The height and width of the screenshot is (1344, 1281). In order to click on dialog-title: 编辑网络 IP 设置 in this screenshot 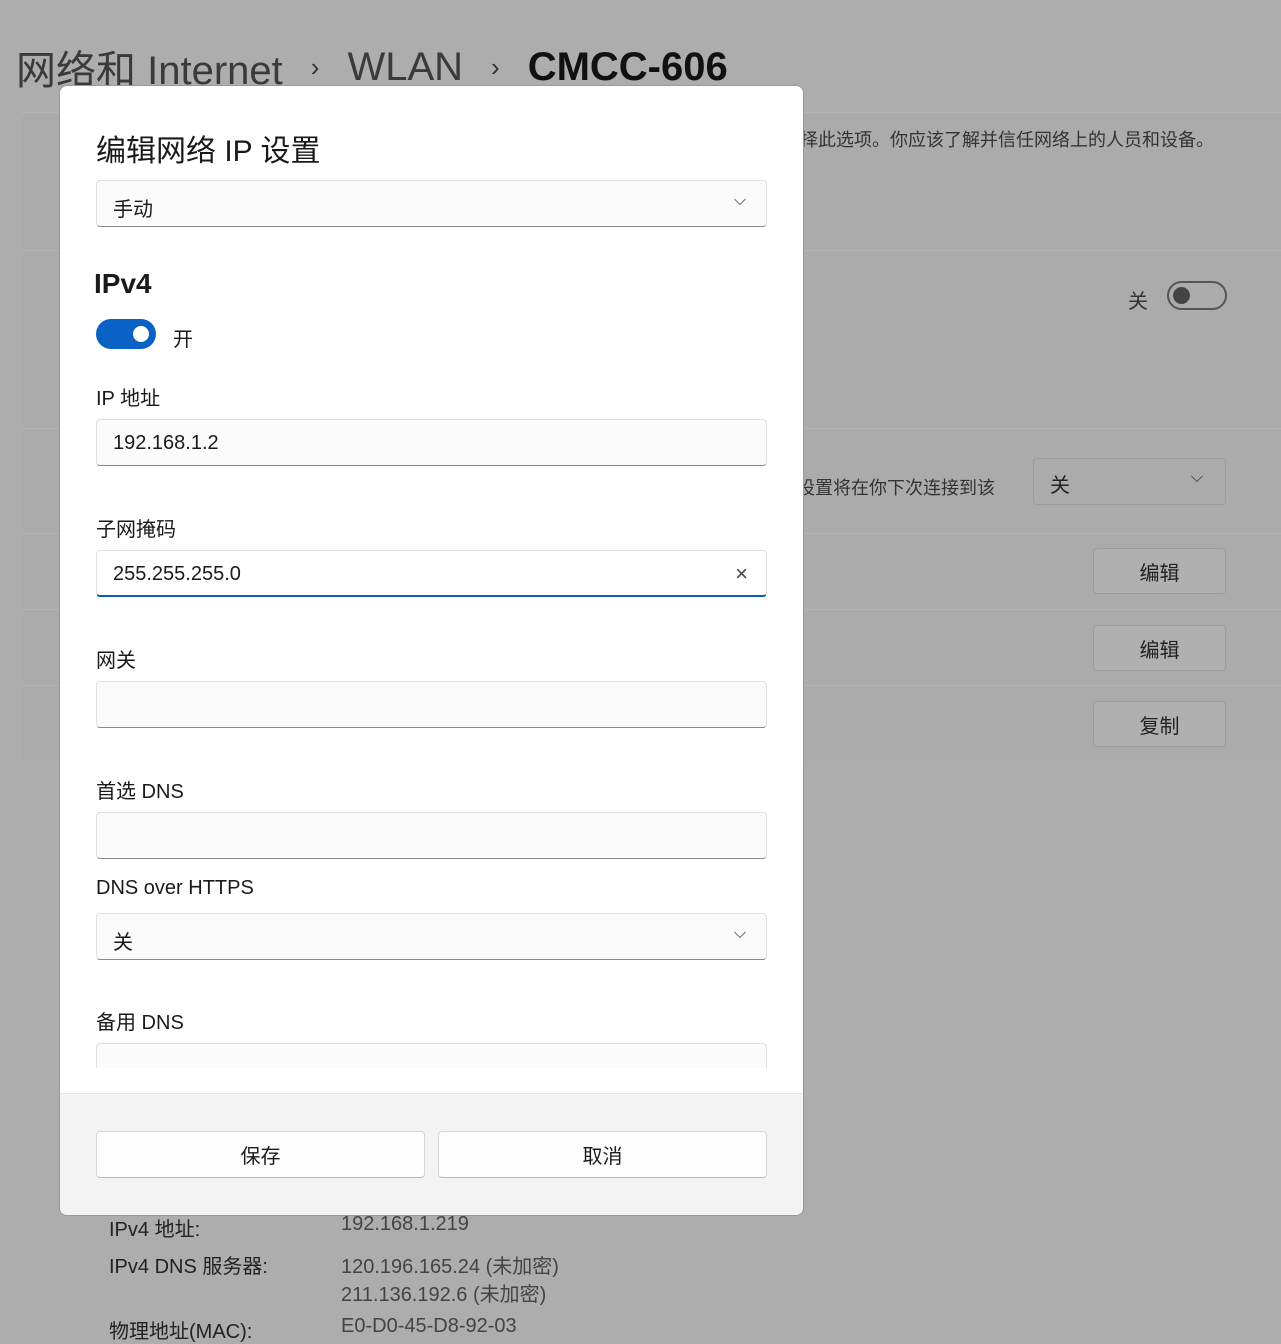, I will do `click(208, 151)`.